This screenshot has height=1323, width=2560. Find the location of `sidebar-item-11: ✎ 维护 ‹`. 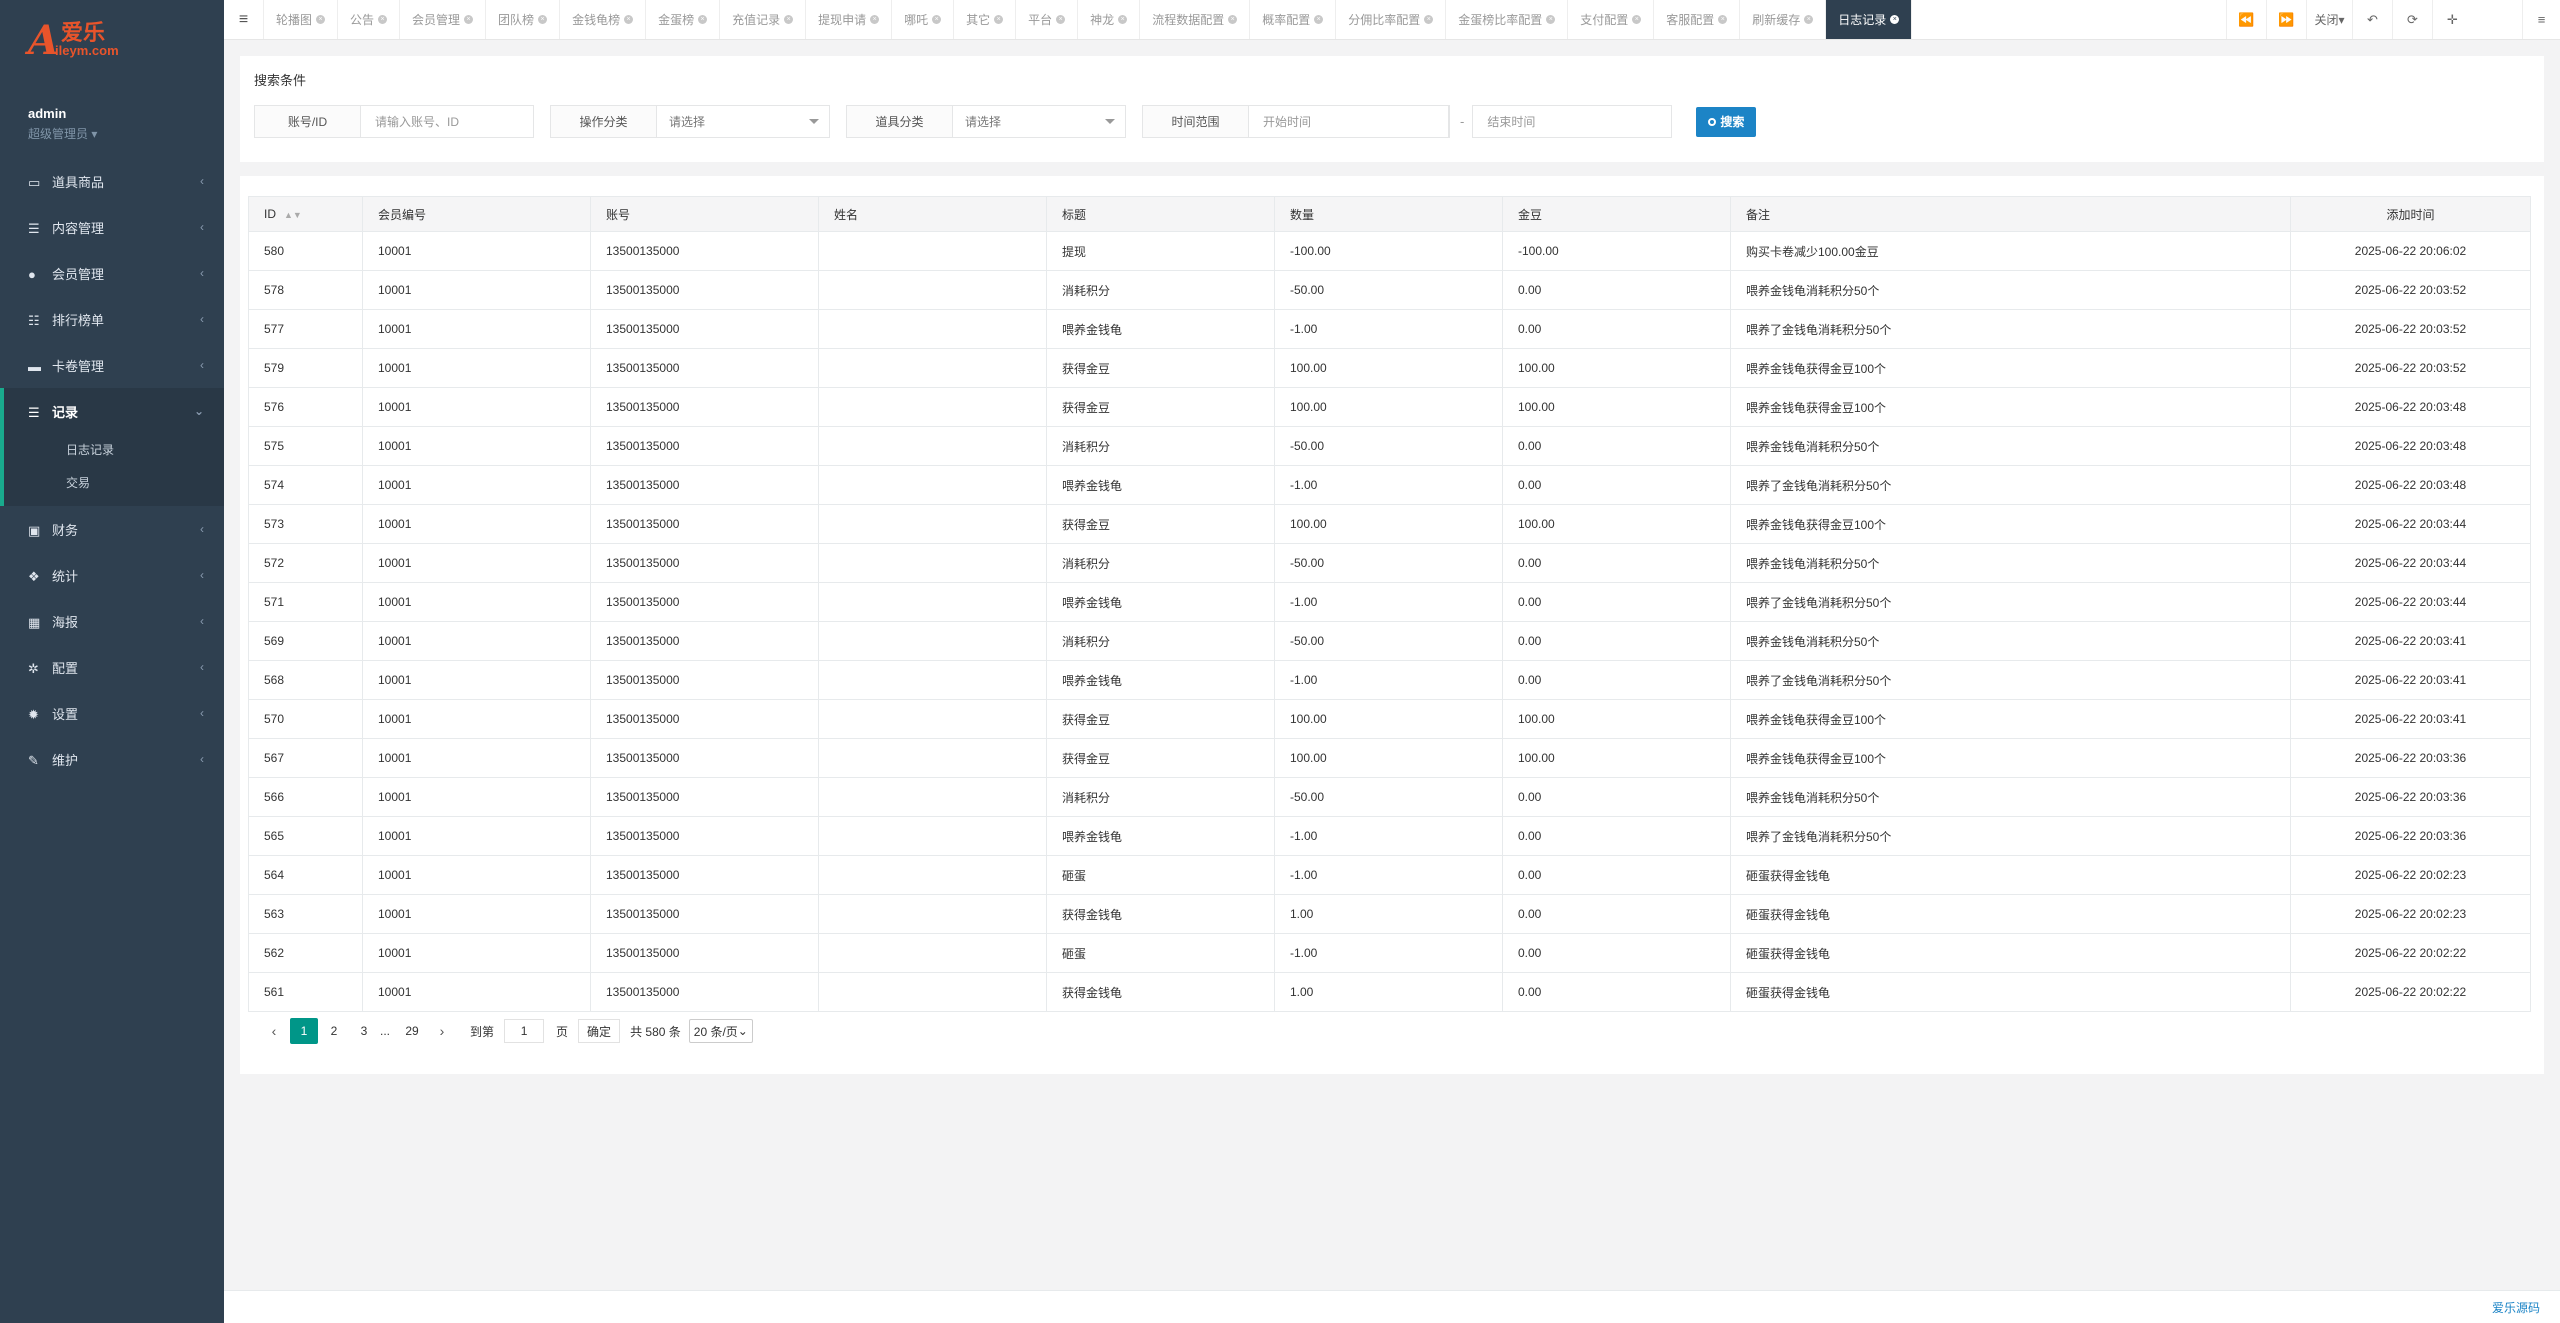

sidebar-item-11: ✎ 维护 ‹ is located at coordinates (112, 759).